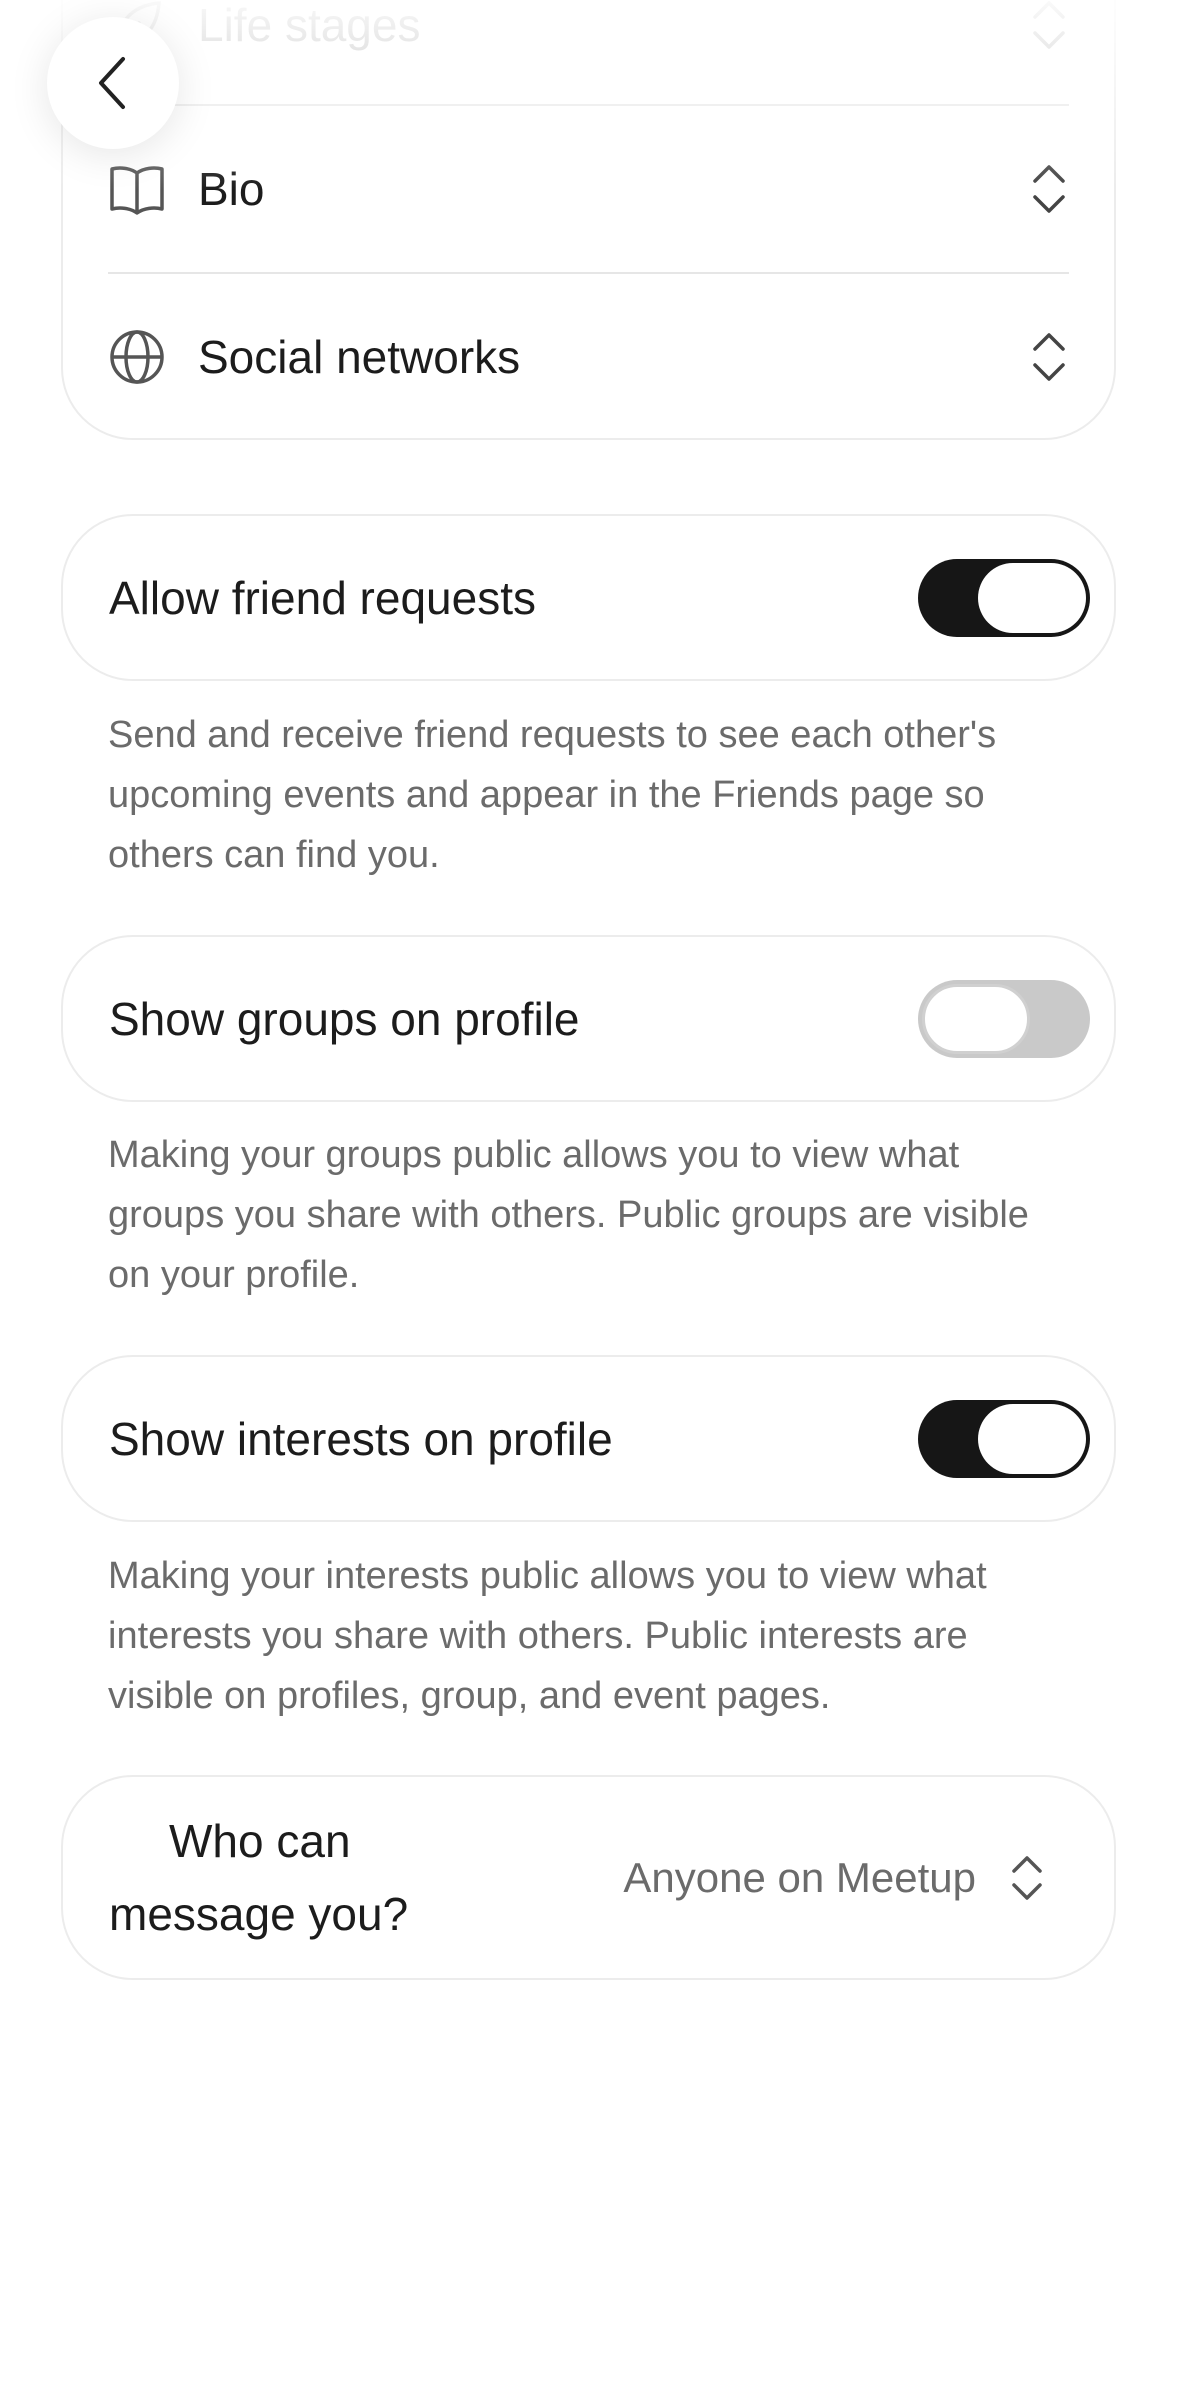 The image size is (1179, 2396). Describe the element at coordinates (772, 1878) in the screenshot. I see `messaging-value: Anyone on Meetup` at that location.